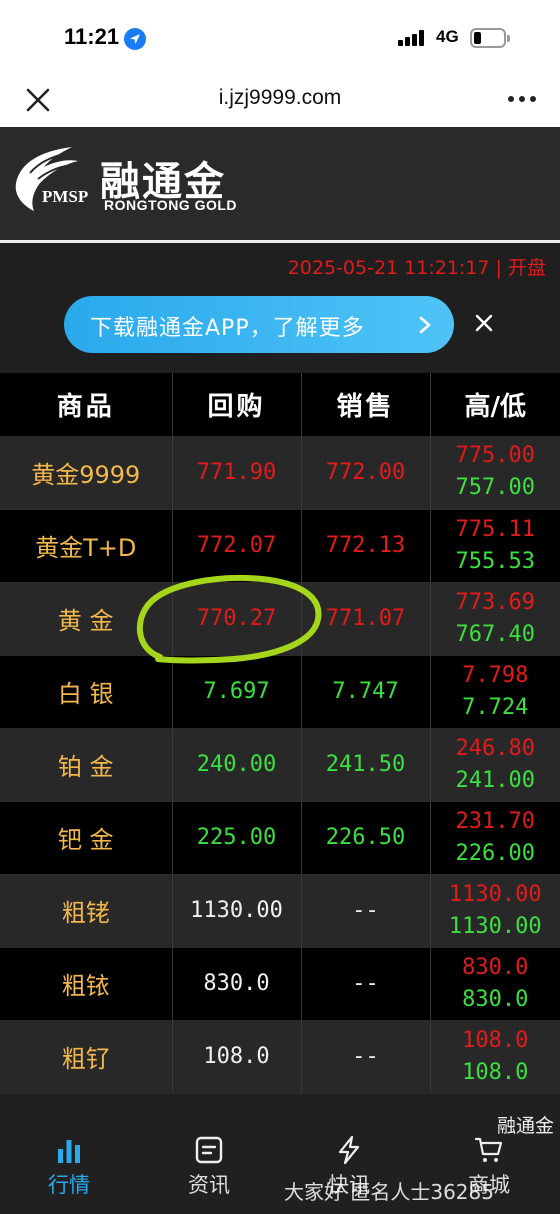  I want to click on market-timestamp: 2025-05-21 11:21:17 | 开盘, so click(416, 268).